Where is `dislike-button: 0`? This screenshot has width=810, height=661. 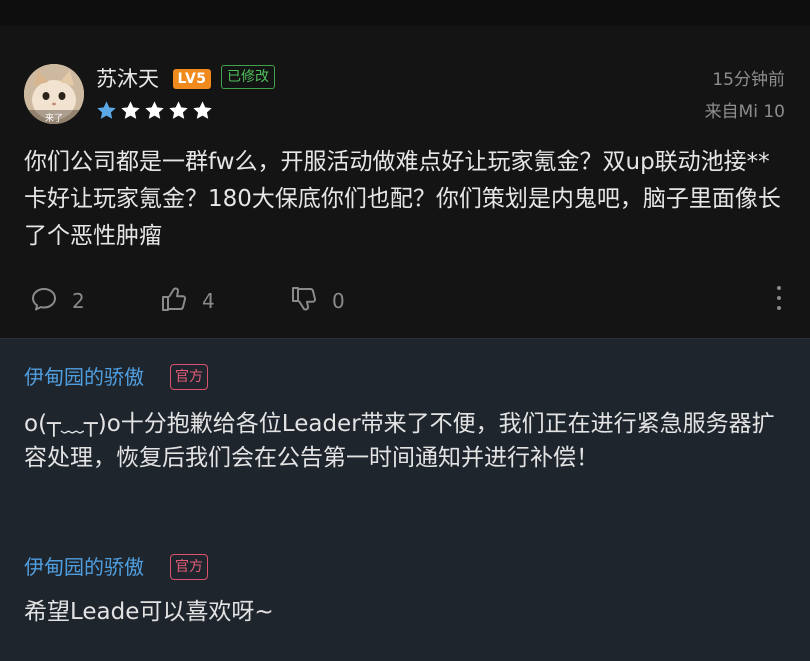
dislike-button: 0 is located at coordinates (317, 301).